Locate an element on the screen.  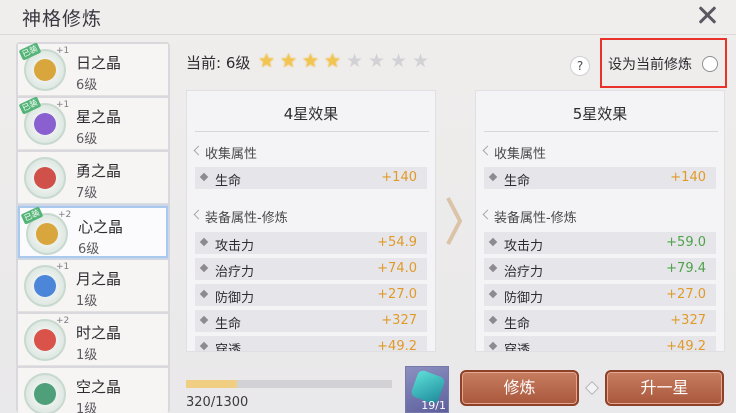
stat-row: 生命 +327 is located at coordinates (600, 321).